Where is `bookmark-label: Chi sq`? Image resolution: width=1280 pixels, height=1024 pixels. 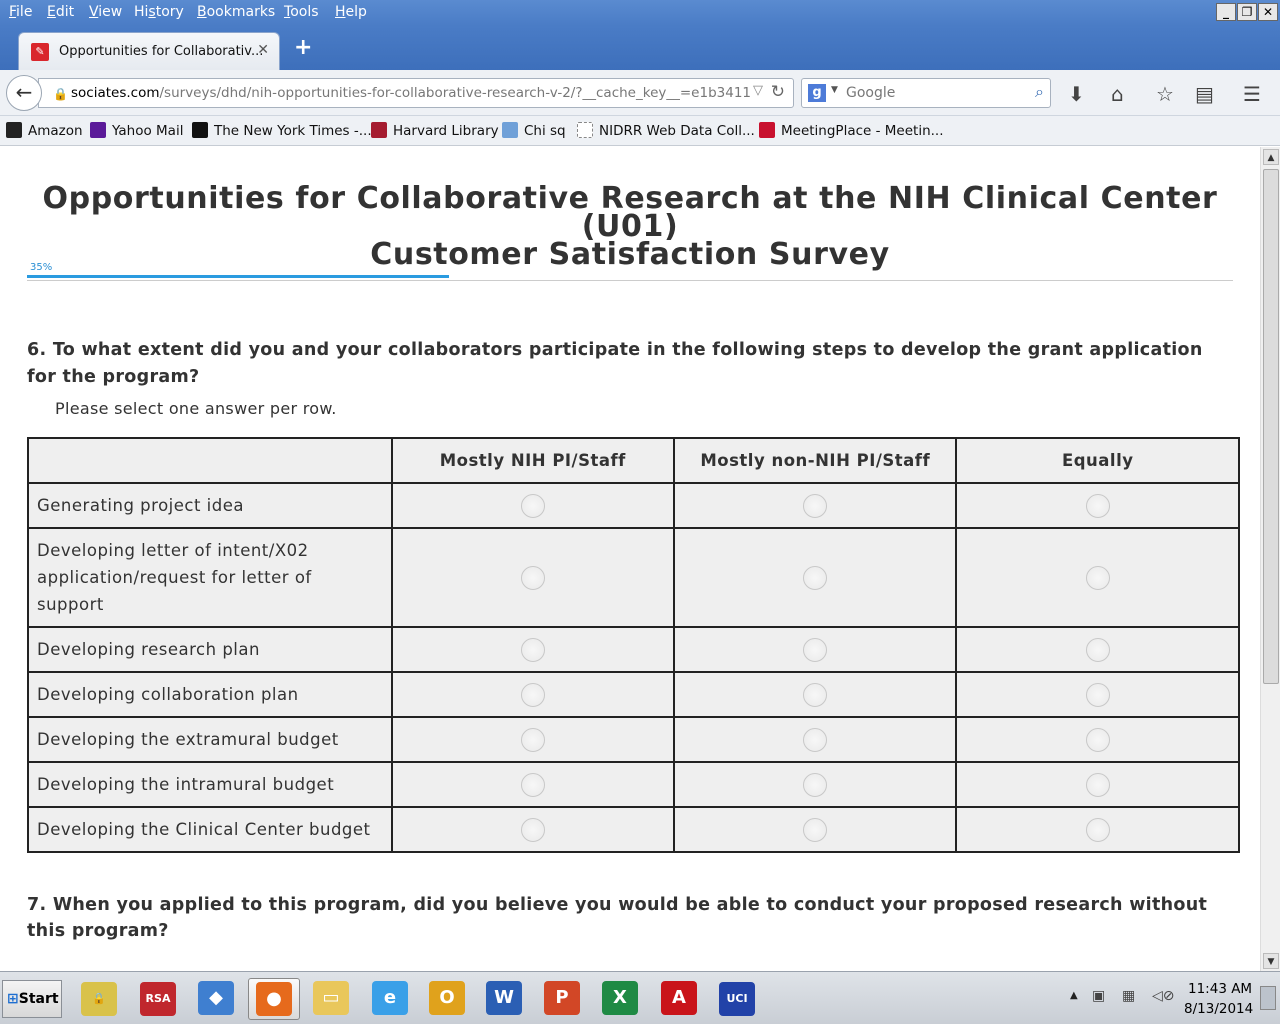 bookmark-label: Chi sq is located at coordinates (545, 131).